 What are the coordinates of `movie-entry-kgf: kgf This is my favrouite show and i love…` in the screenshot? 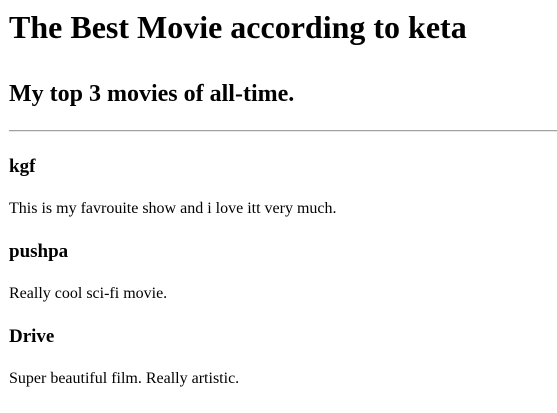 It's located at (283, 187).